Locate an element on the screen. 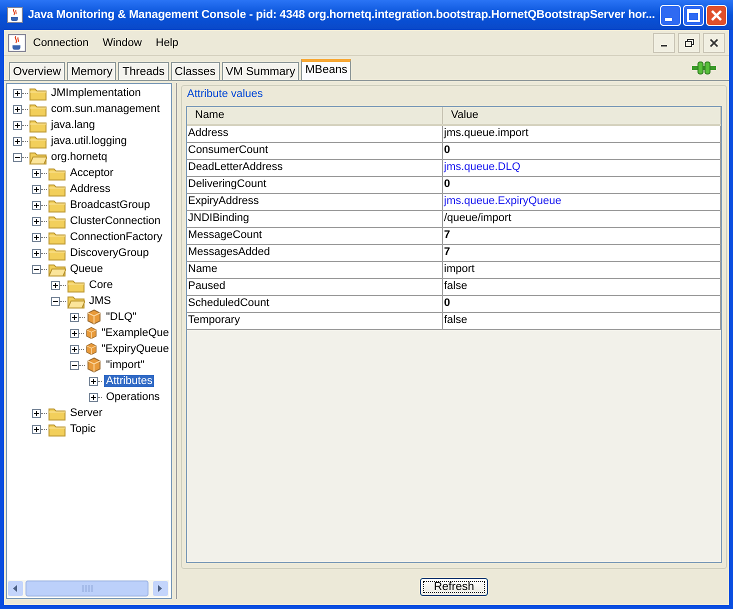  tree-item: "ExpiryQueue is located at coordinates (135, 349).